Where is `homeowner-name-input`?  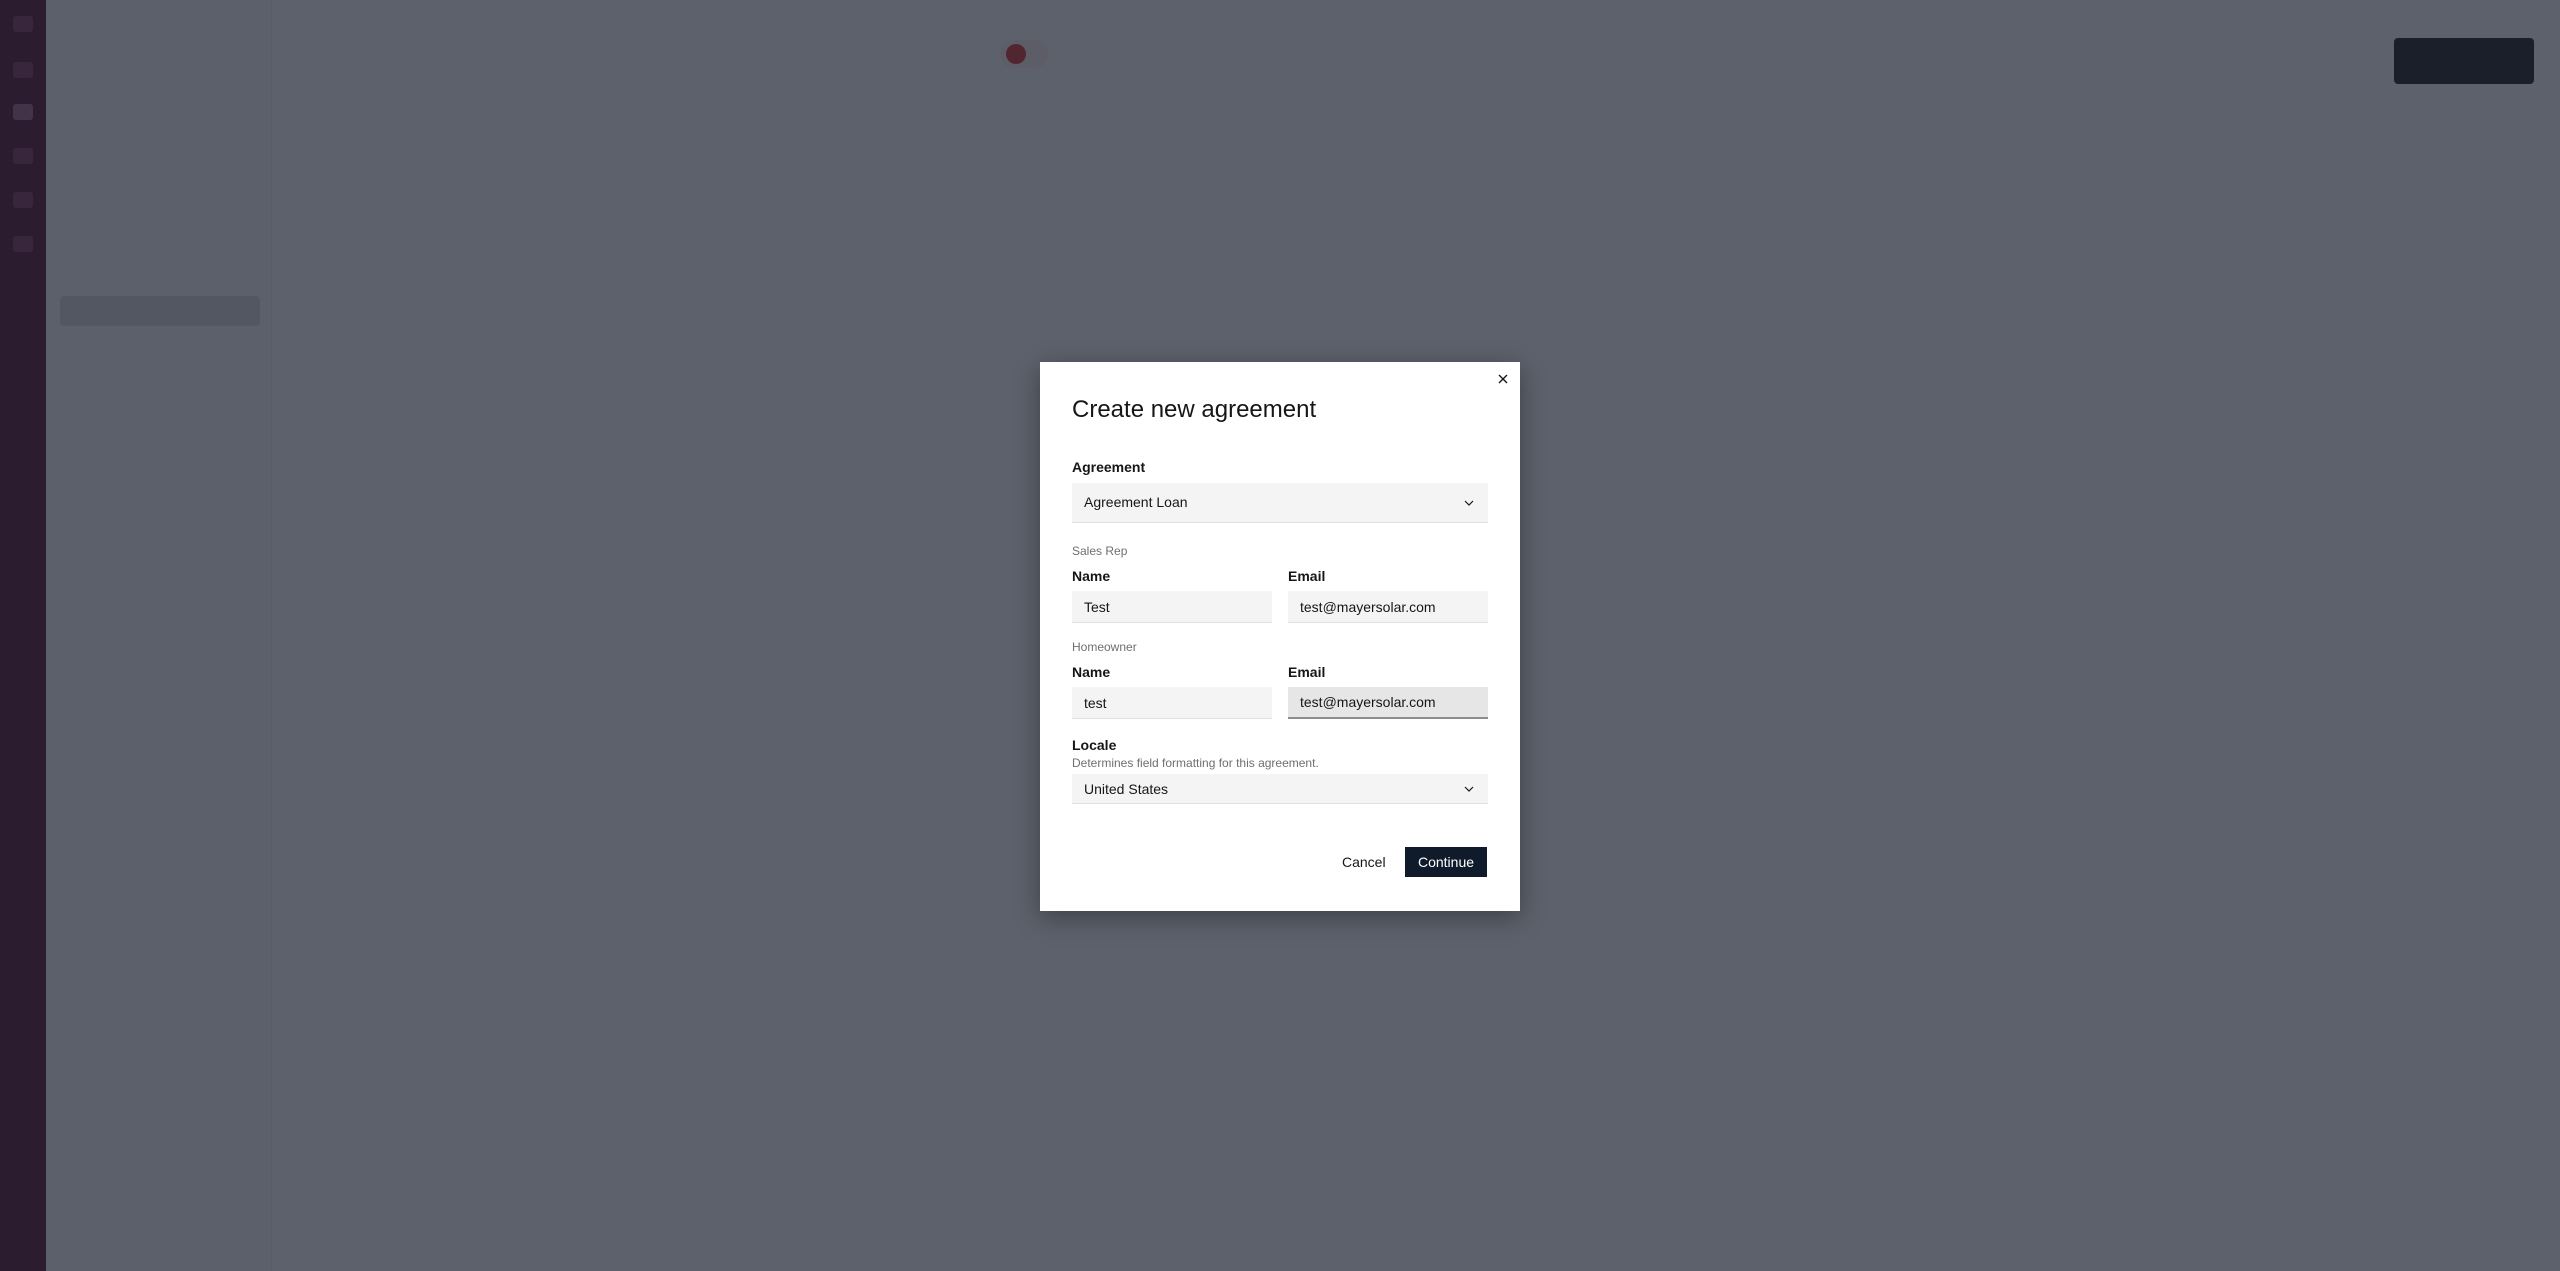 homeowner-name-input is located at coordinates (1172, 703).